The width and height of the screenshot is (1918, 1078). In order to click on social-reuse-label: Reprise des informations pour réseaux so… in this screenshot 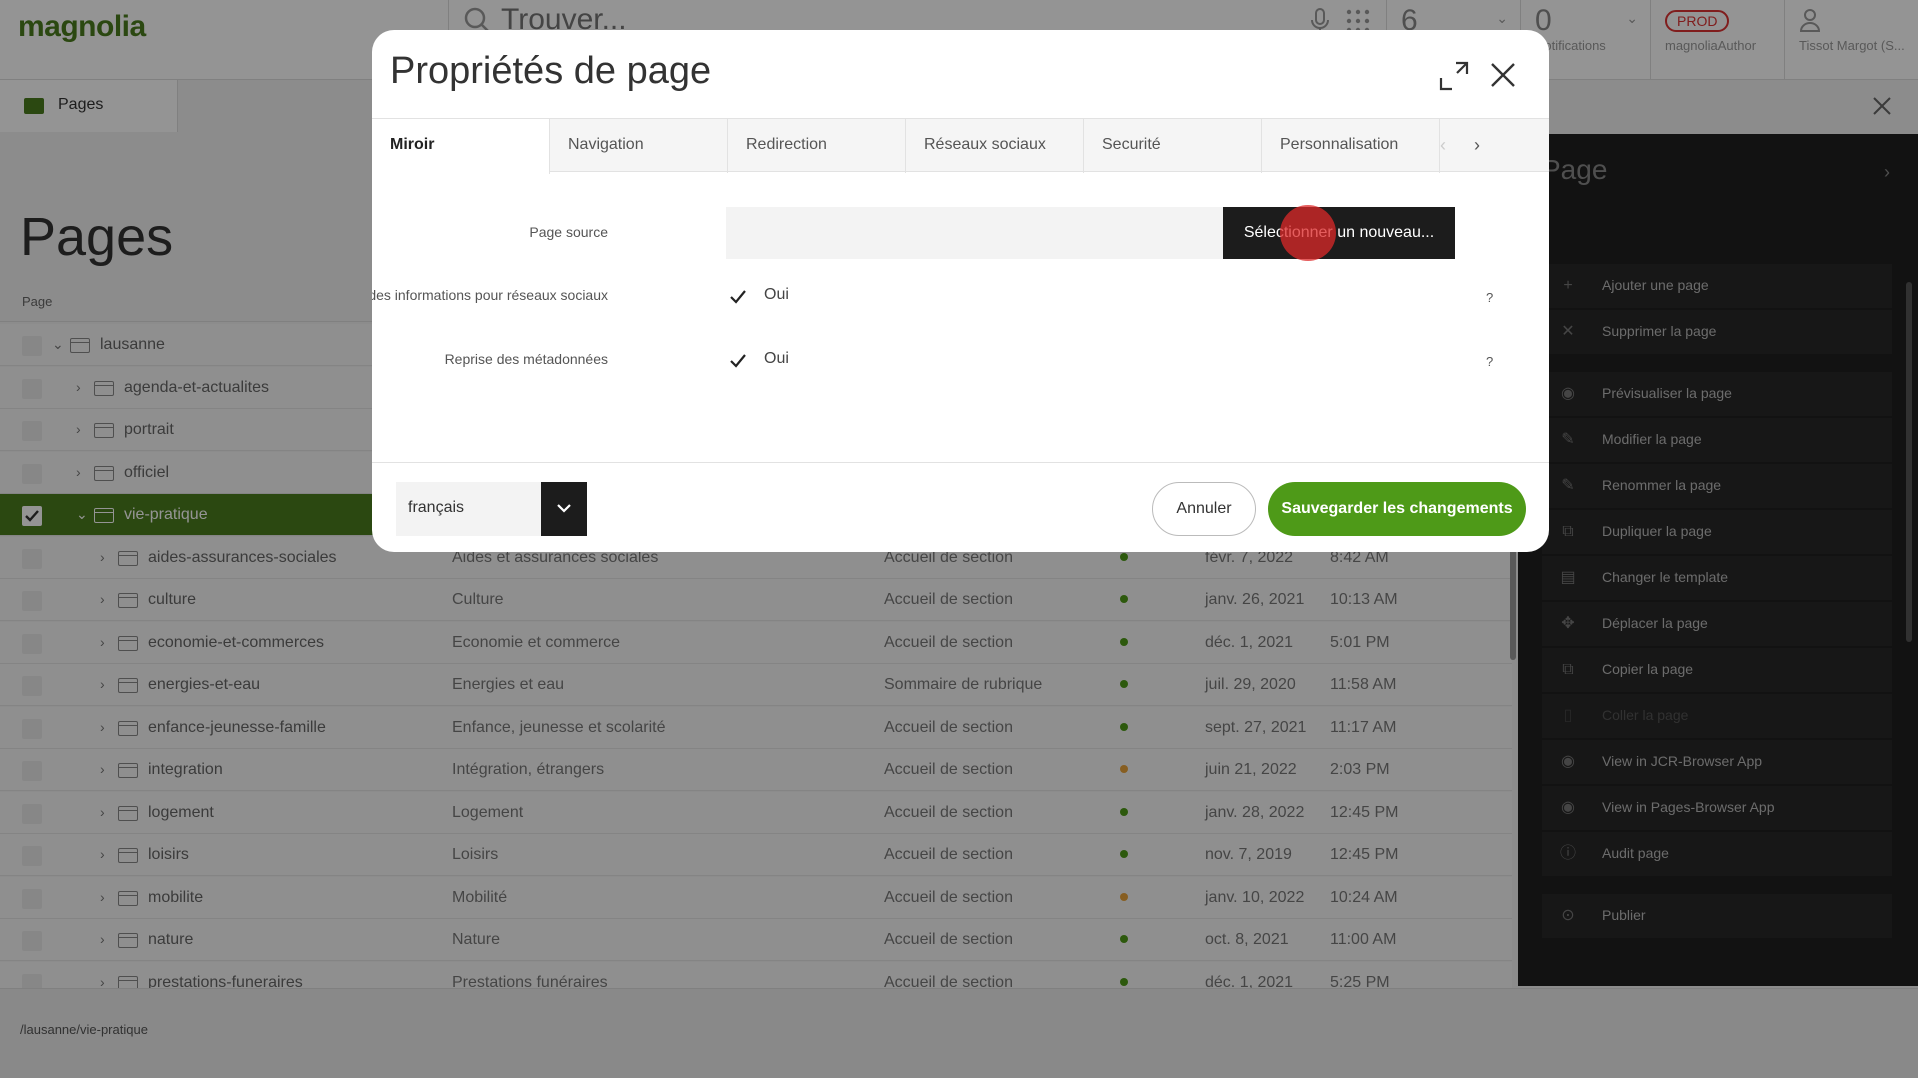, I will do `click(490, 295)`.